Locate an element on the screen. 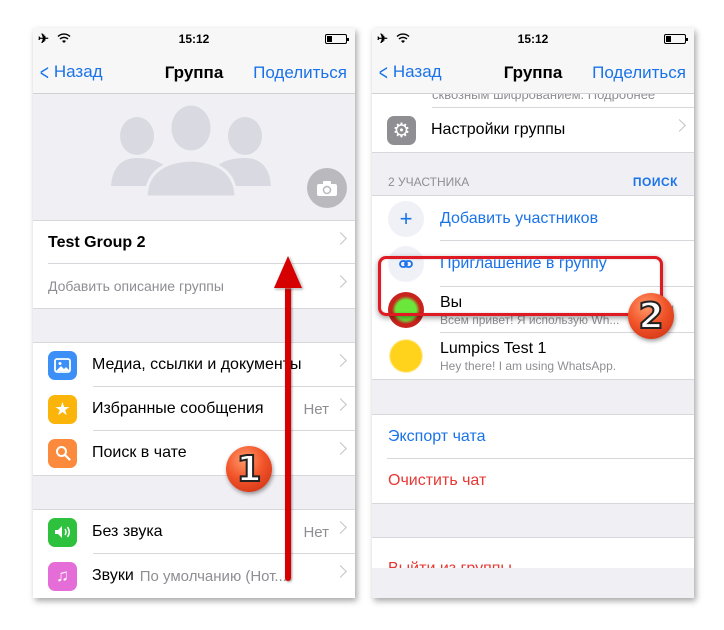 The height and width of the screenshot is (630, 724). media-row: Медиа, ссылки и документы is located at coordinates (194, 365).